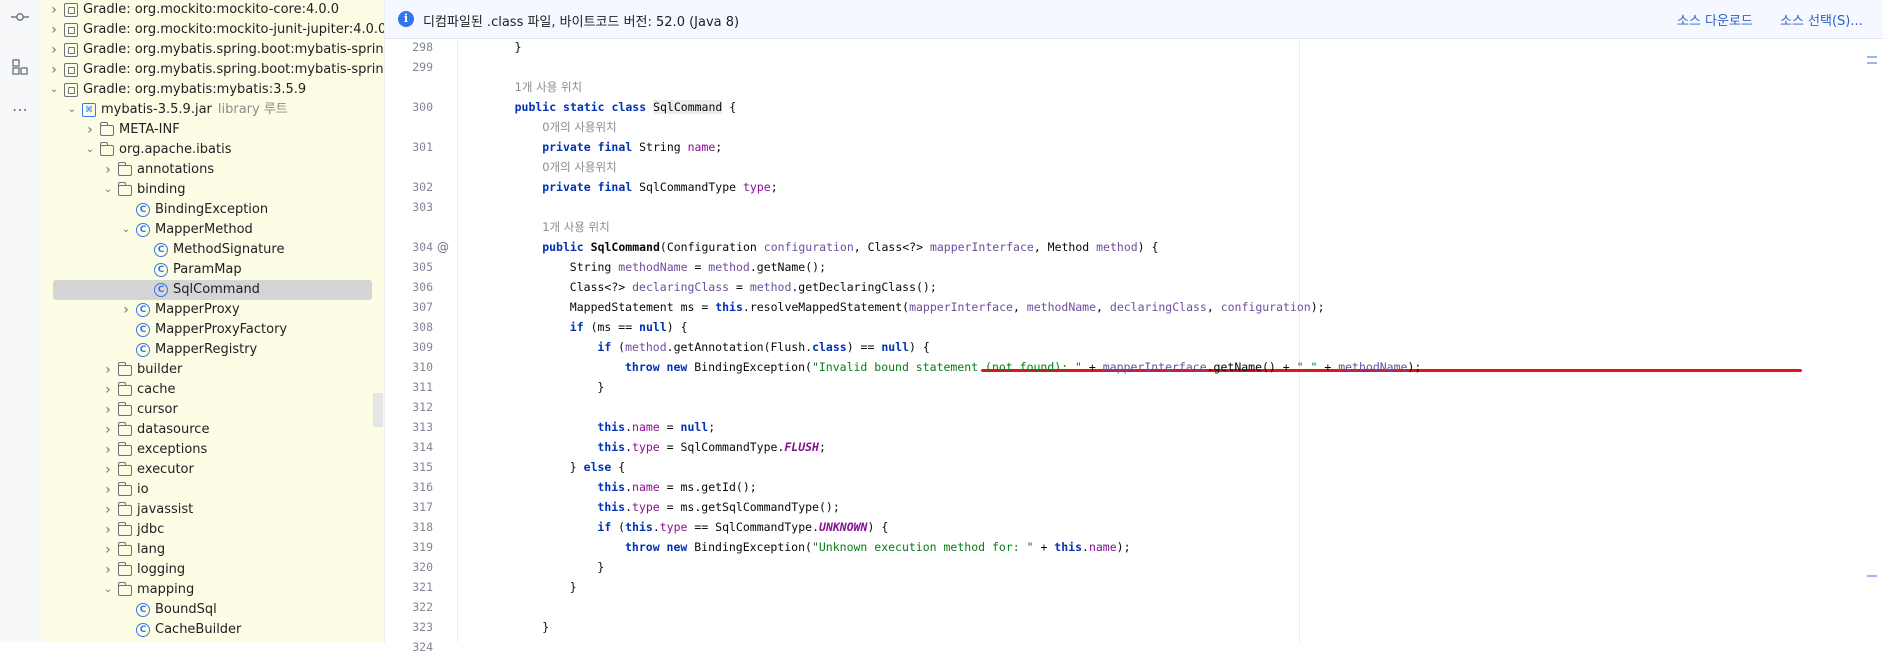  What do you see at coordinates (71, 50) in the screenshot?
I see `library-icon` at bounding box center [71, 50].